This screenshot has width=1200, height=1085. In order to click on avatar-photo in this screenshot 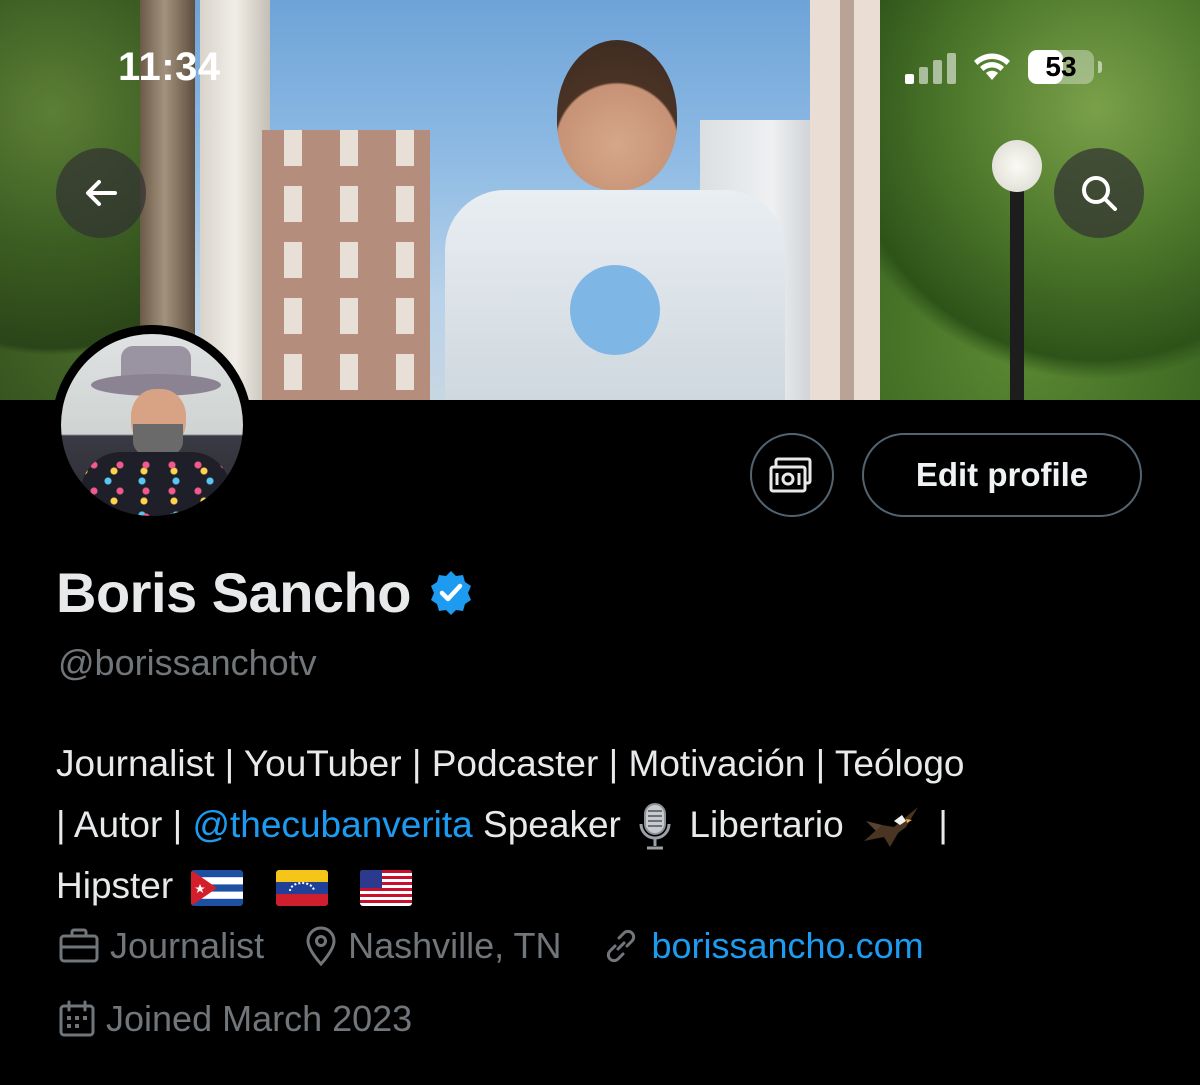, I will do `click(152, 425)`.